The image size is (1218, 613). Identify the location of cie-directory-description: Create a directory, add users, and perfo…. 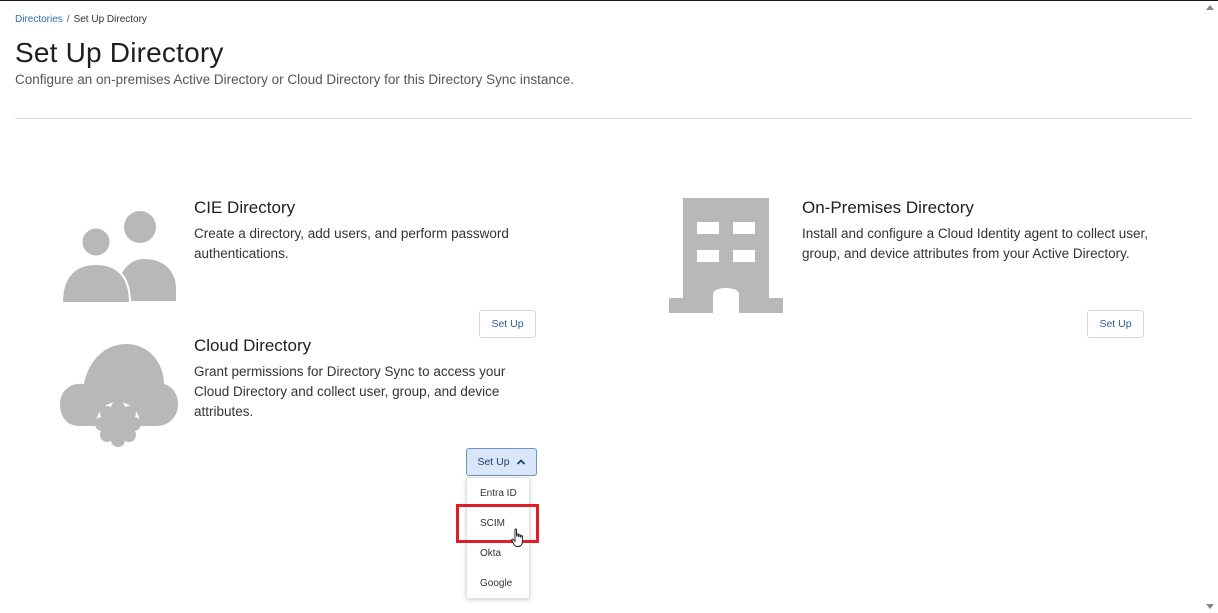
(351, 243).